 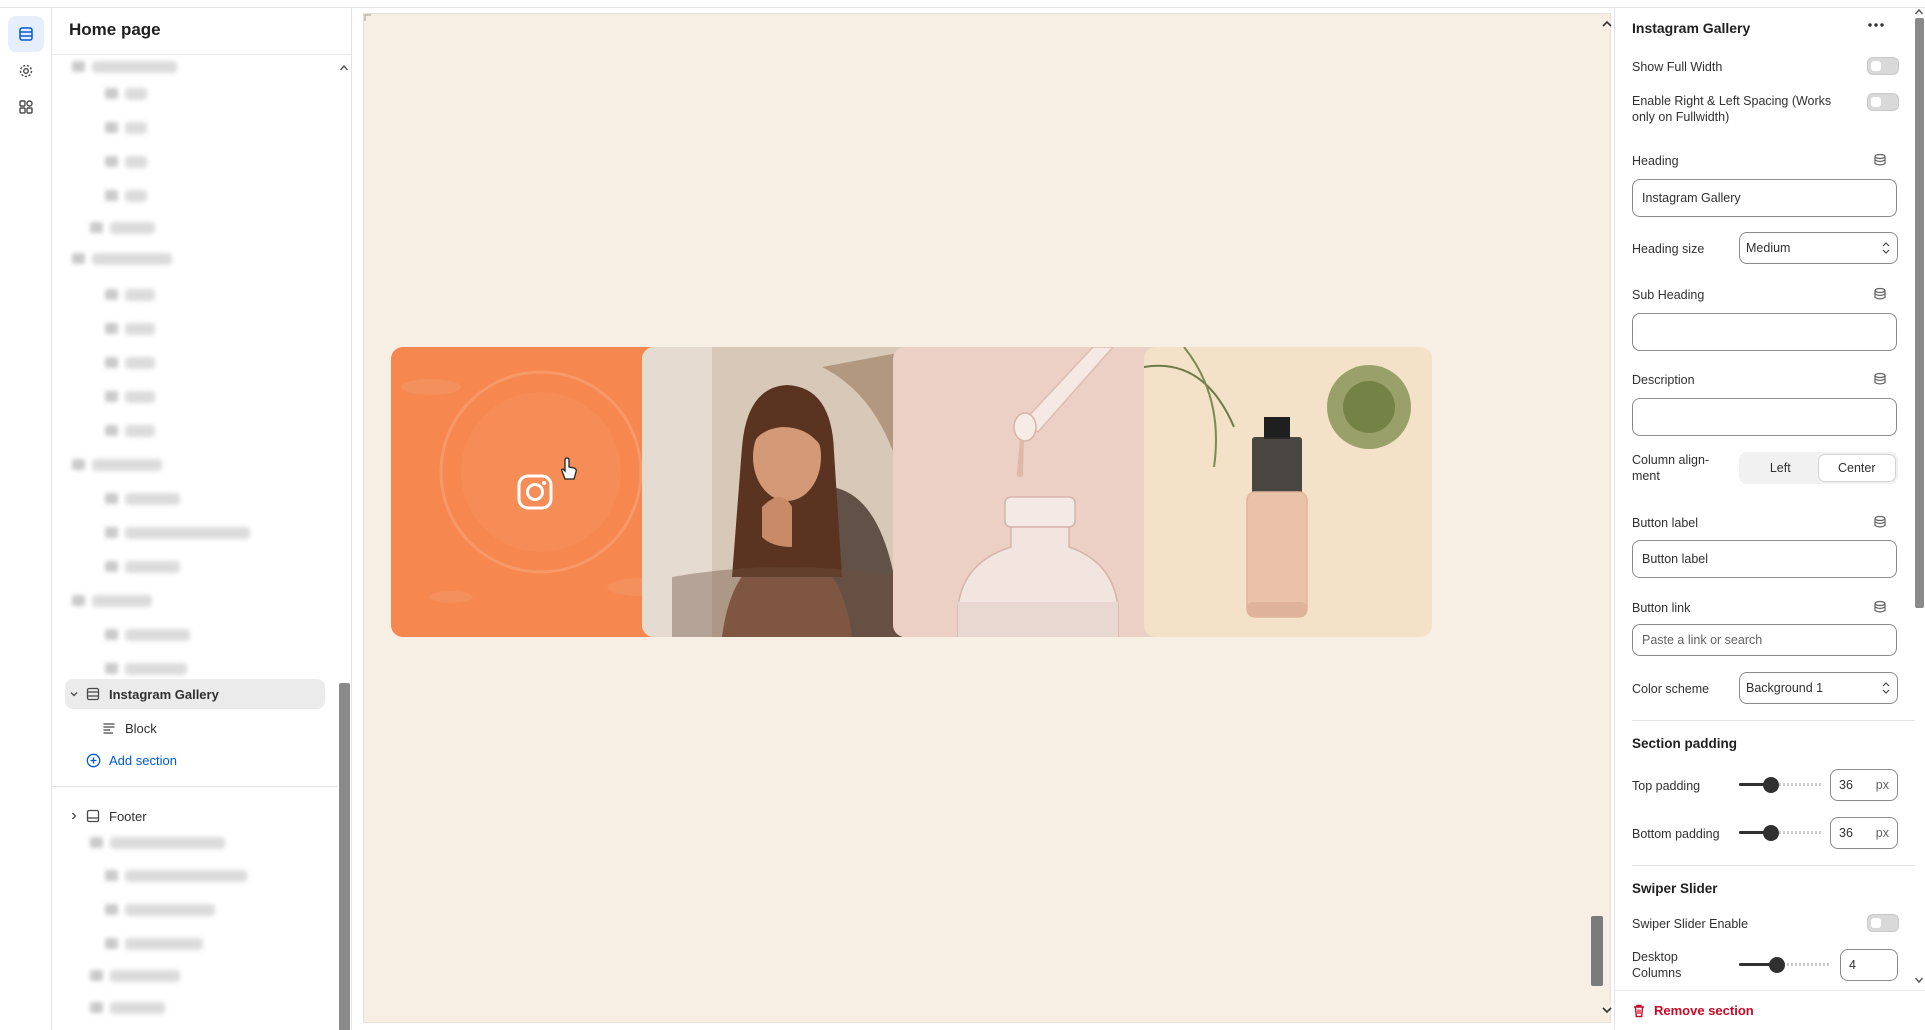 I want to click on column-alignment-label-line1: Column align-, so click(x=1671, y=460).